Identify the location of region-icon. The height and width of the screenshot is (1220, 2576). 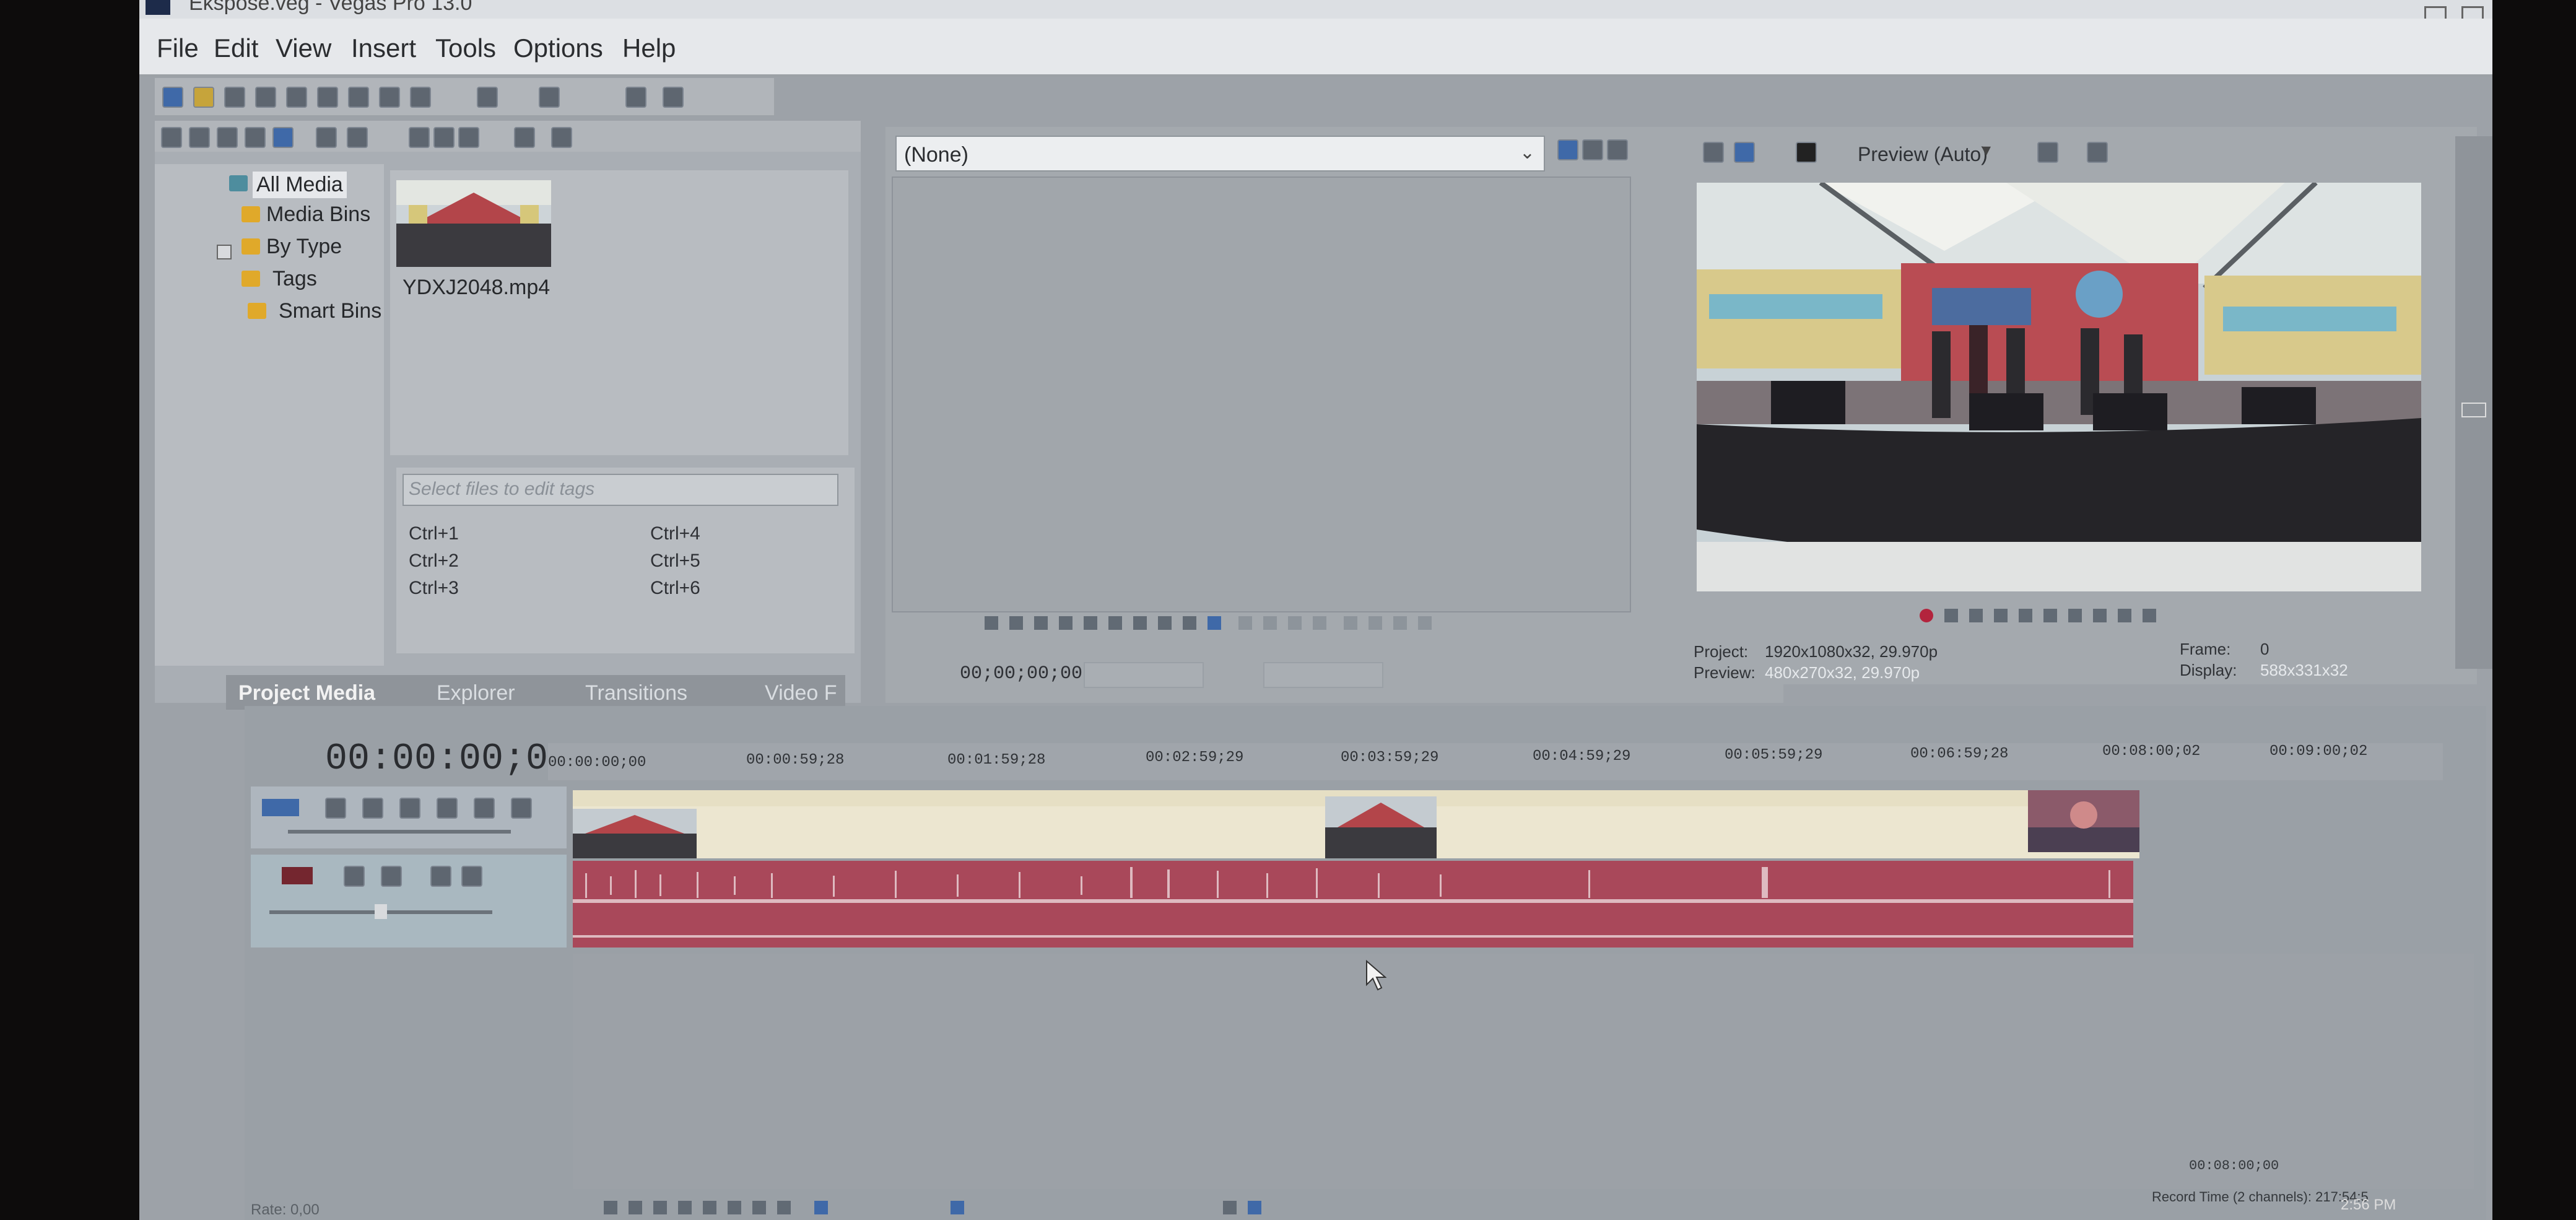
(1425, 623).